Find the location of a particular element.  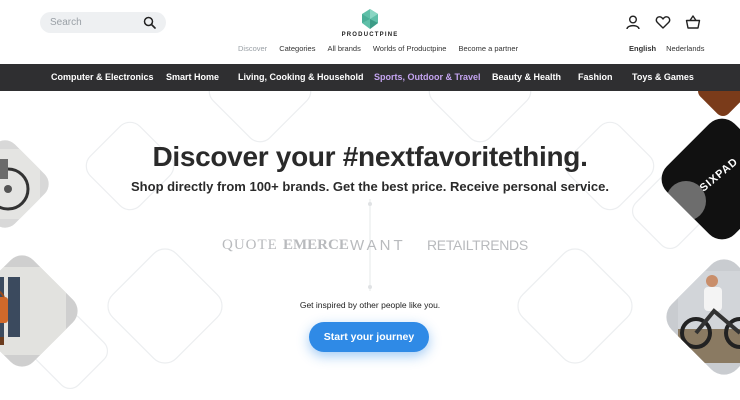

nav-categories: Categories is located at coordinates (297, 48).